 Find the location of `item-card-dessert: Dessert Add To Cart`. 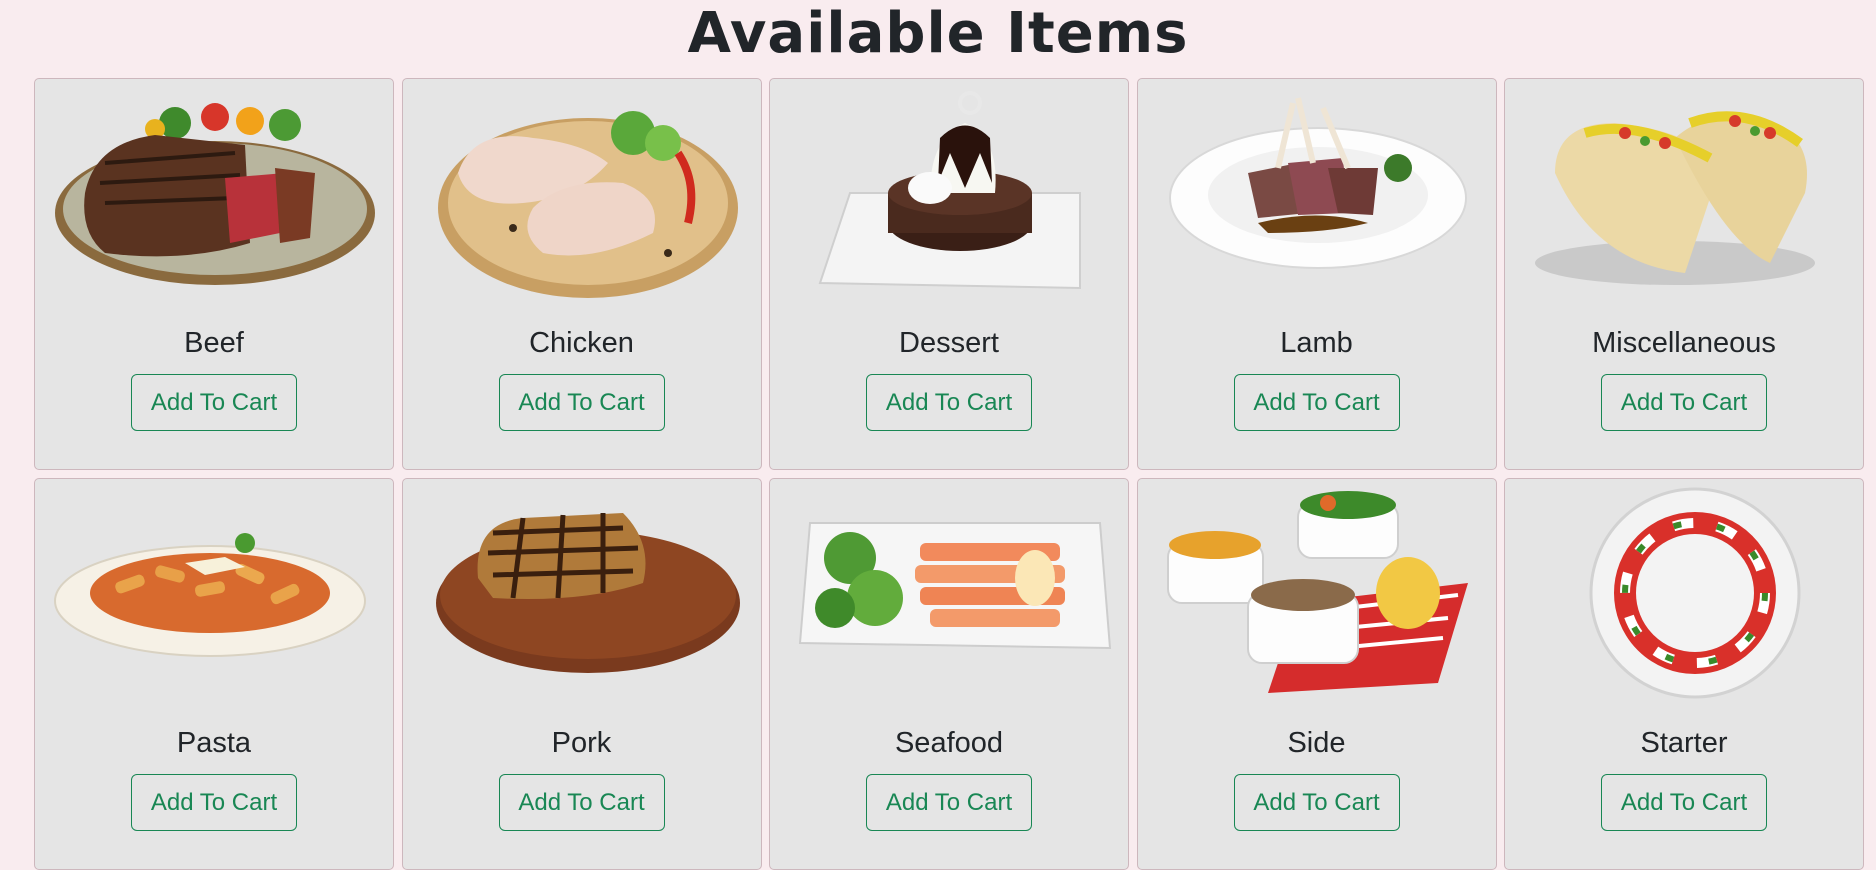

item-card-dessert: Dessert Add To Cart is located at coordinates (949, 274).